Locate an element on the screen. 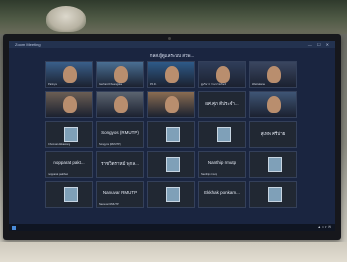 The image size is (347, 262). participant-tile: Gerhard Fhuengdee is located at coordinates (120, 74).